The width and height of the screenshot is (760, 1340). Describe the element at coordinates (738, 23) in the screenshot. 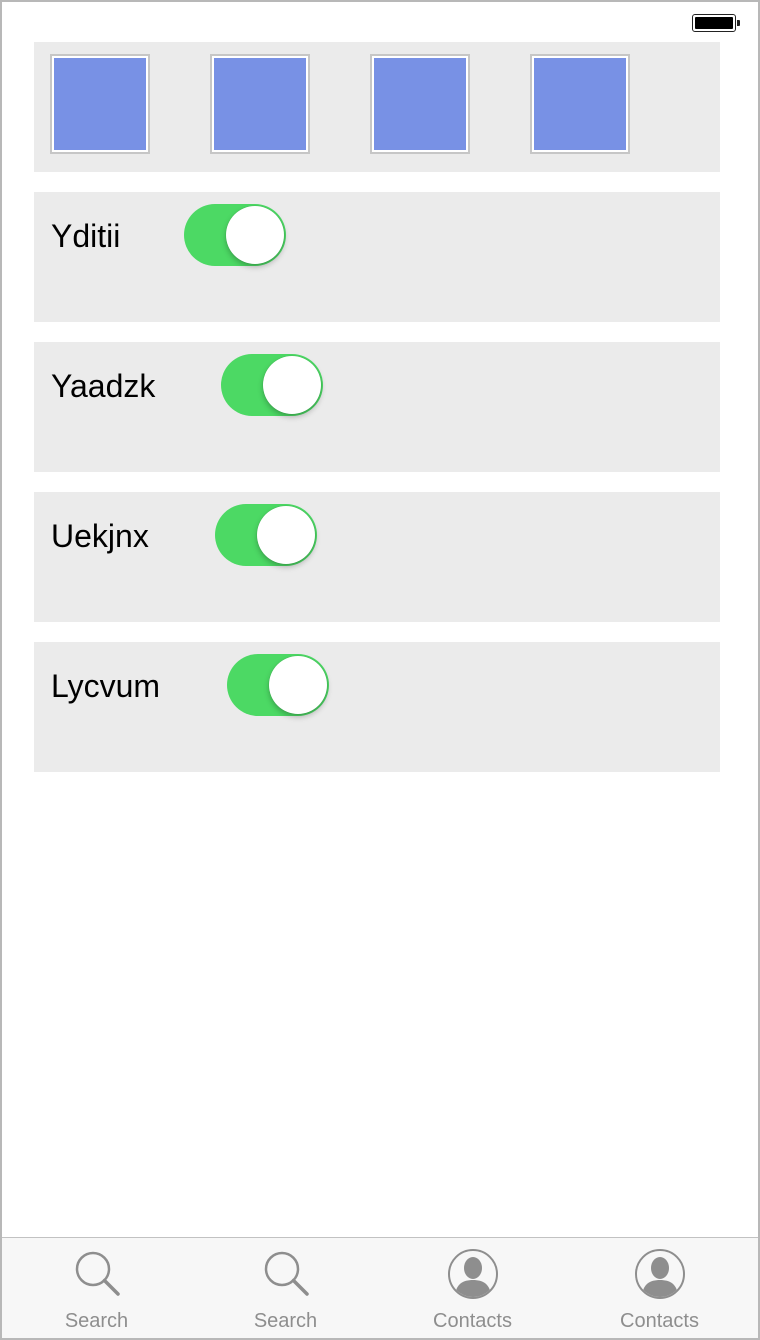

I see `battery-tip` at that location.